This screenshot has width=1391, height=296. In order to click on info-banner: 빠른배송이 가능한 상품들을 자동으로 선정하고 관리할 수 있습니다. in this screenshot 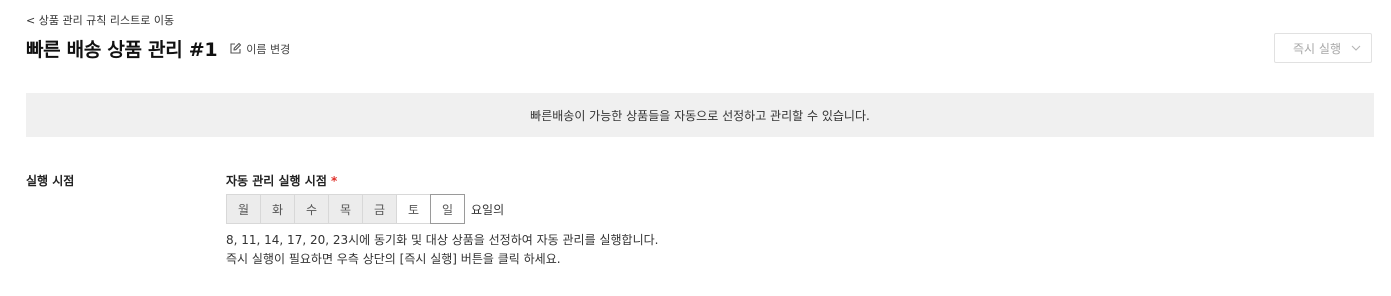, I will do `click(700, 115)`.